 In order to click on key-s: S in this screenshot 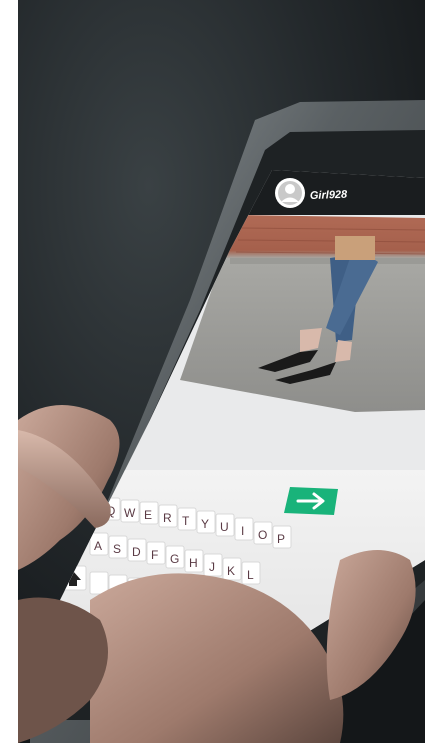, I will do `click(118, 547)`.